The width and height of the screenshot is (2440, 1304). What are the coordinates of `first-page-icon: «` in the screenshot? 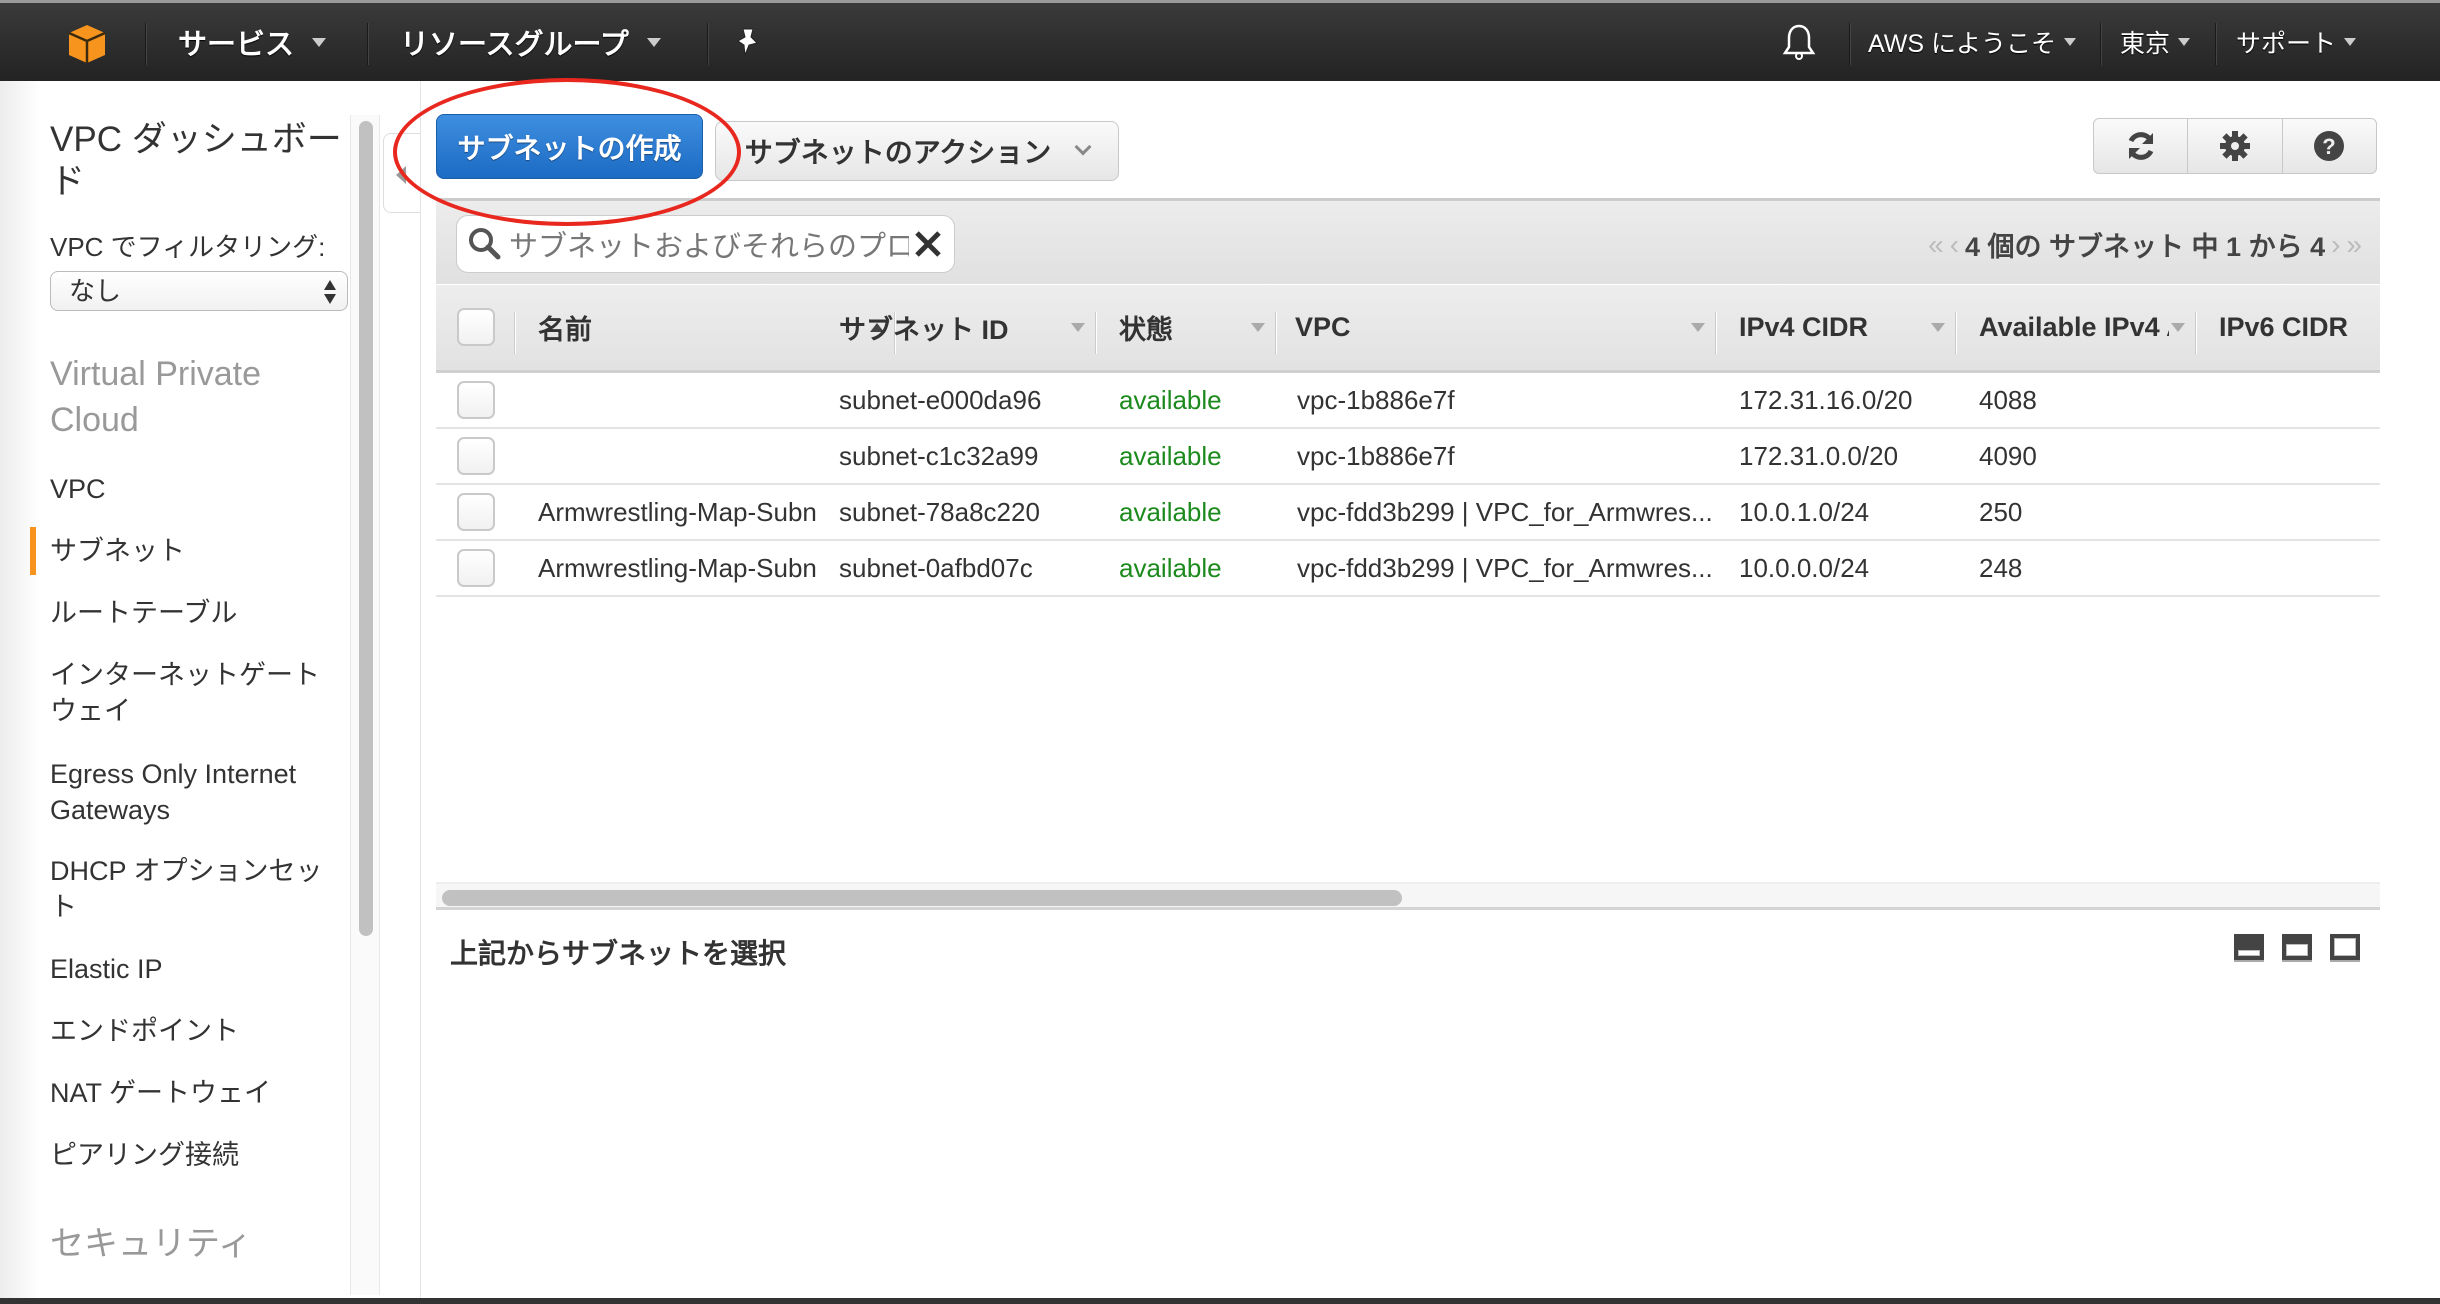 It's located at (1936, 245).